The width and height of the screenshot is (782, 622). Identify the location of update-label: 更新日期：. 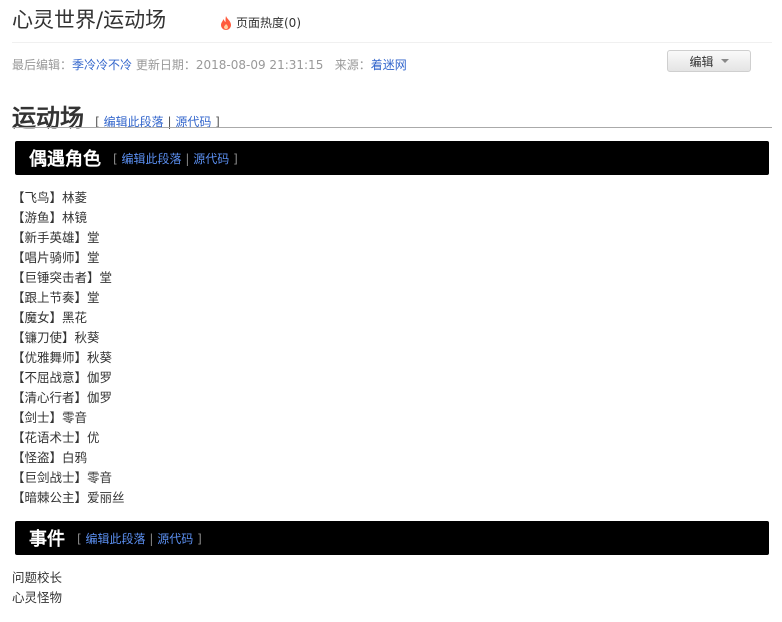
(165, 65).